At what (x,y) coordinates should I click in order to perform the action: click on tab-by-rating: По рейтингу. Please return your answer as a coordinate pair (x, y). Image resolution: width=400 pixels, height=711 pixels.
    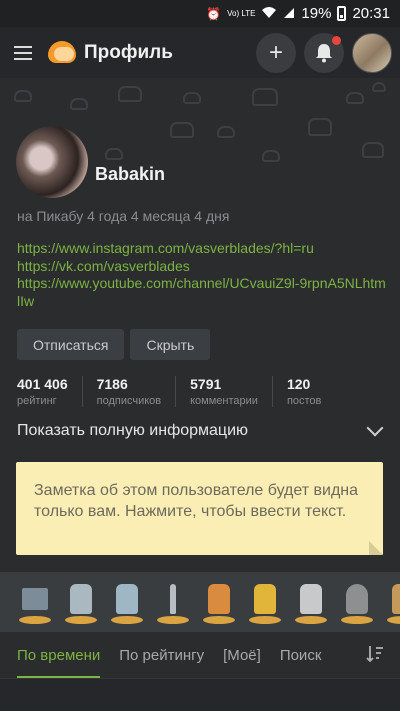
    Looking at the image, I should click on (161, 655).